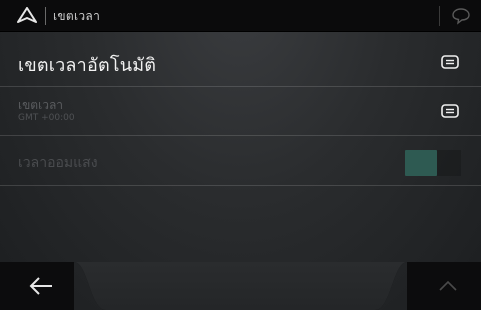 The width and height of the screenshot is (481, 310). Describe the element at coordinates (449, 163) in the screenshot. I see `toggle-track` at that location.